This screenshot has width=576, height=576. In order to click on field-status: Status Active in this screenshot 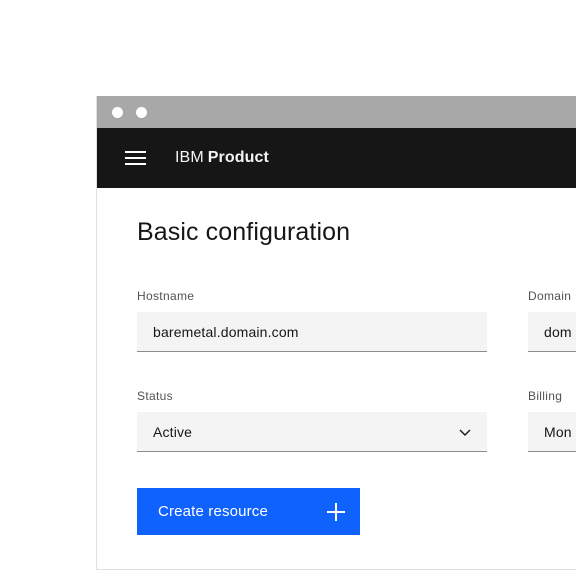, I will do `click(312, 420)`.